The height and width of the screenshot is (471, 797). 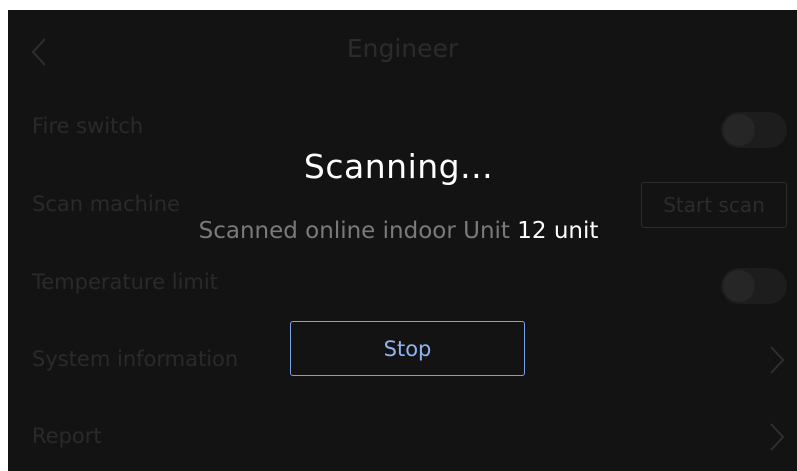 What do you see at coordinates (354, 231) in the screenshot?
I see `scan-status-text: Scanned online indoor Unit` at bounding box center [354, 231].